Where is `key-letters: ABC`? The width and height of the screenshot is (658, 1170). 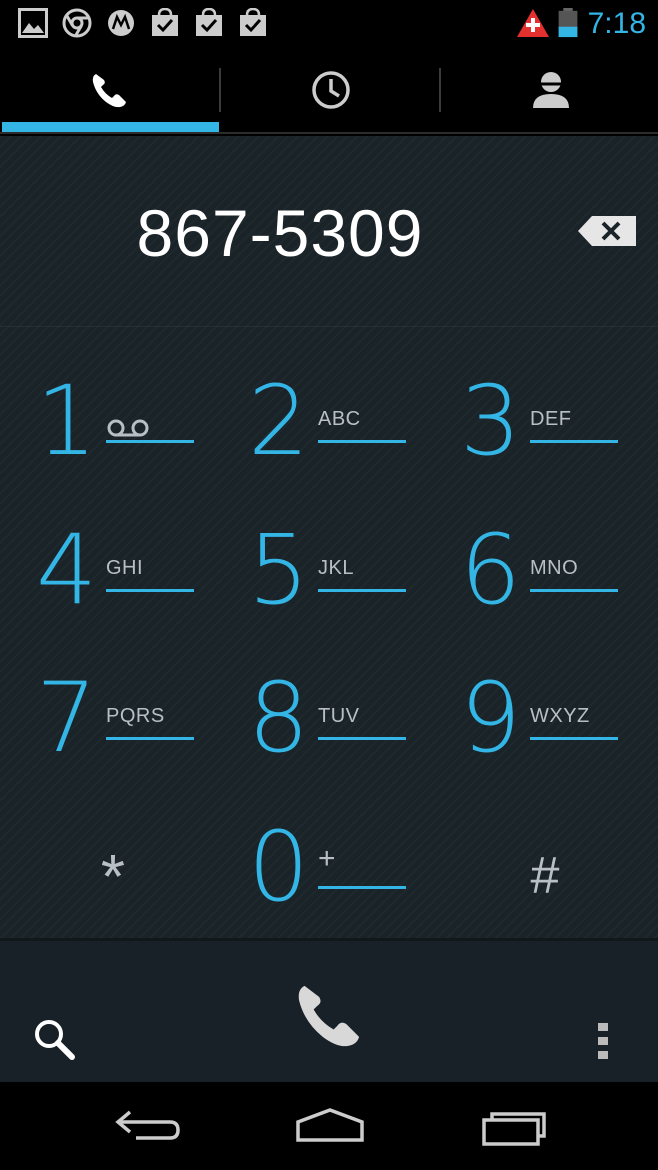 key-letters: ABC is located at coordinates (339, 419).